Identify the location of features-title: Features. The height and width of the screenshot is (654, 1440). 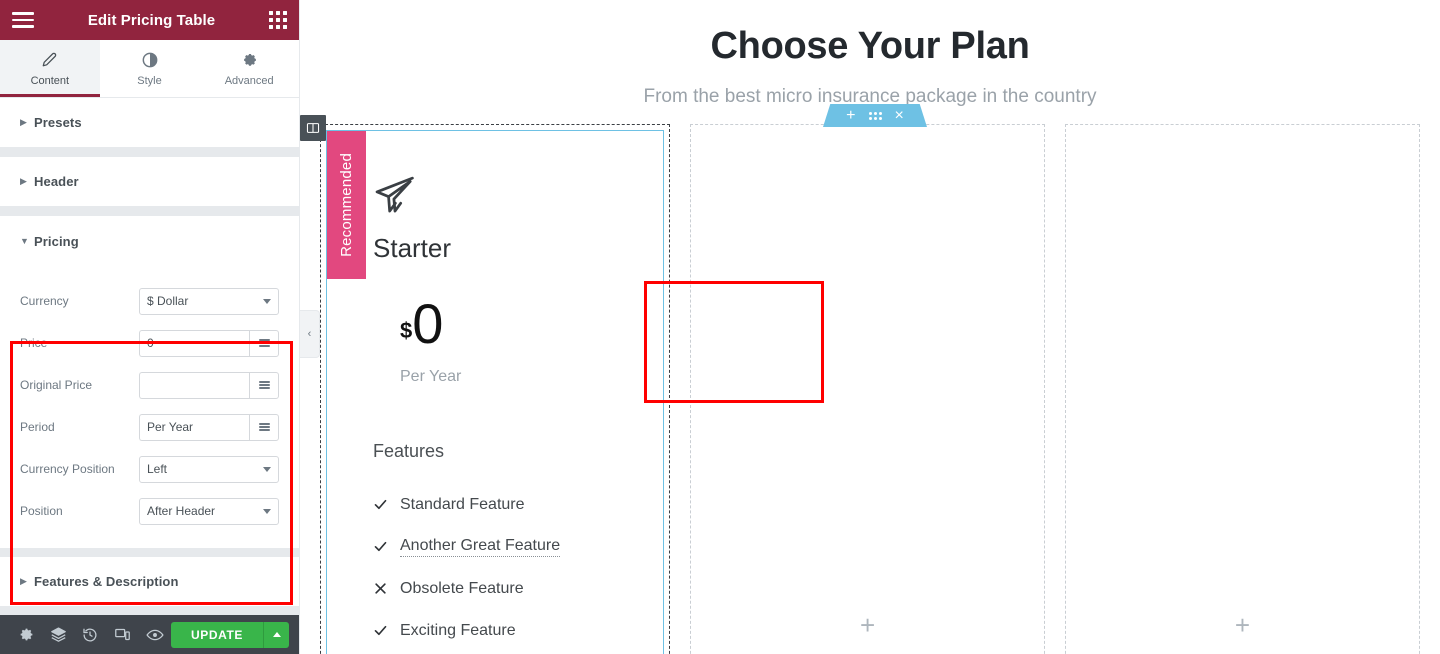
(409, 450).